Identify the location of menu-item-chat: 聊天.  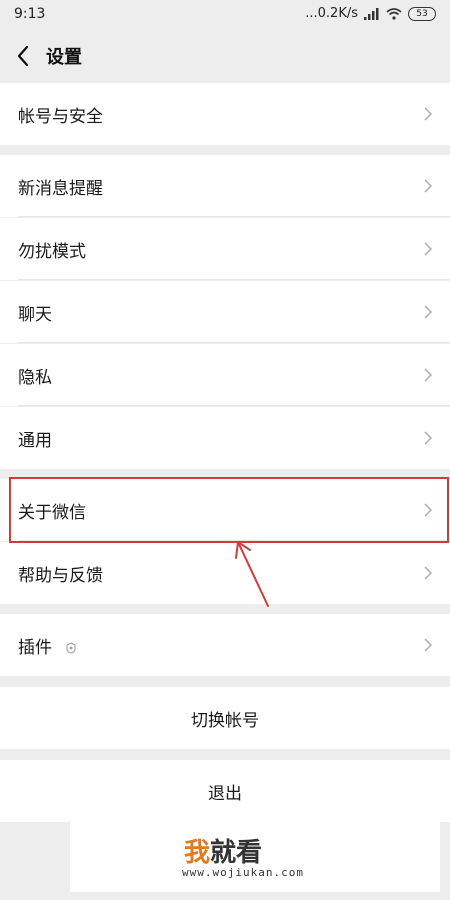
(225, 312).